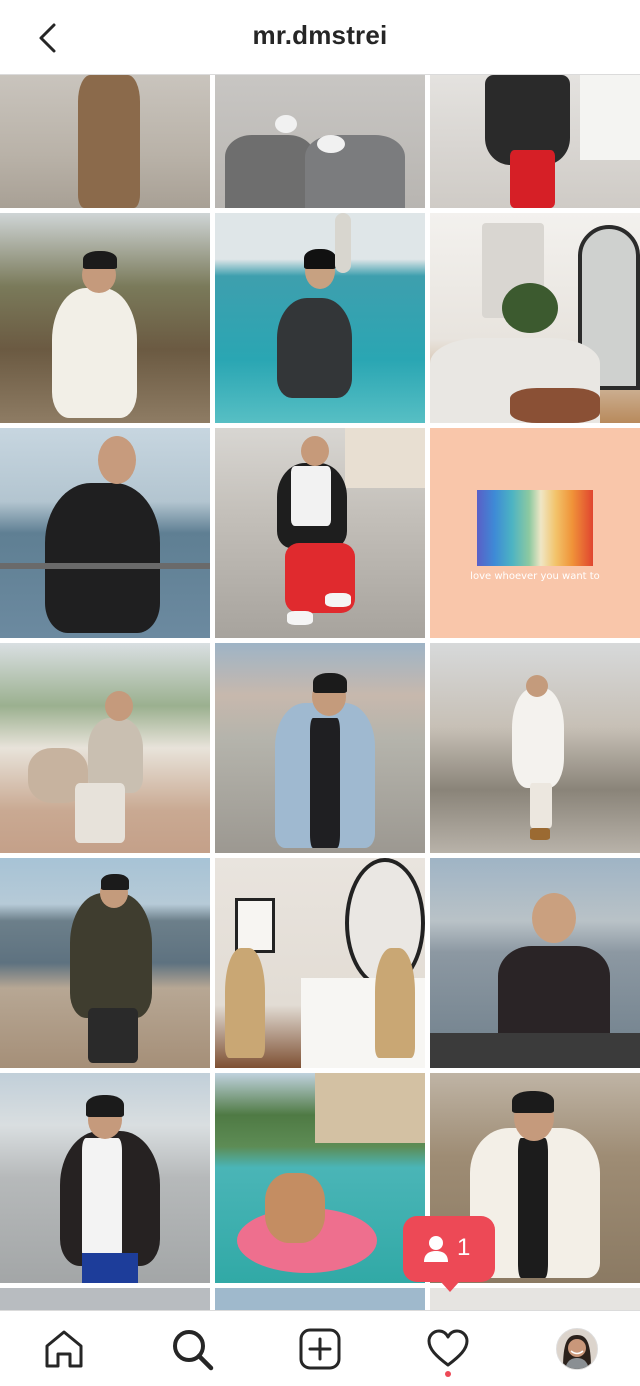  I want to click on tab-new-post, so click(320, 1349).